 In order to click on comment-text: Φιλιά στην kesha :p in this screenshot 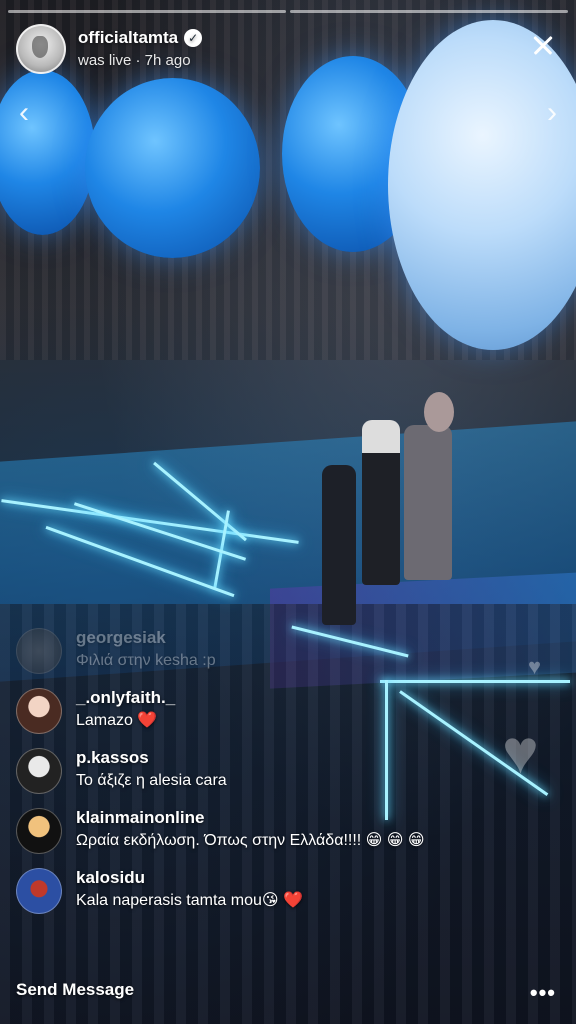, I will do `click(146, 660)`.